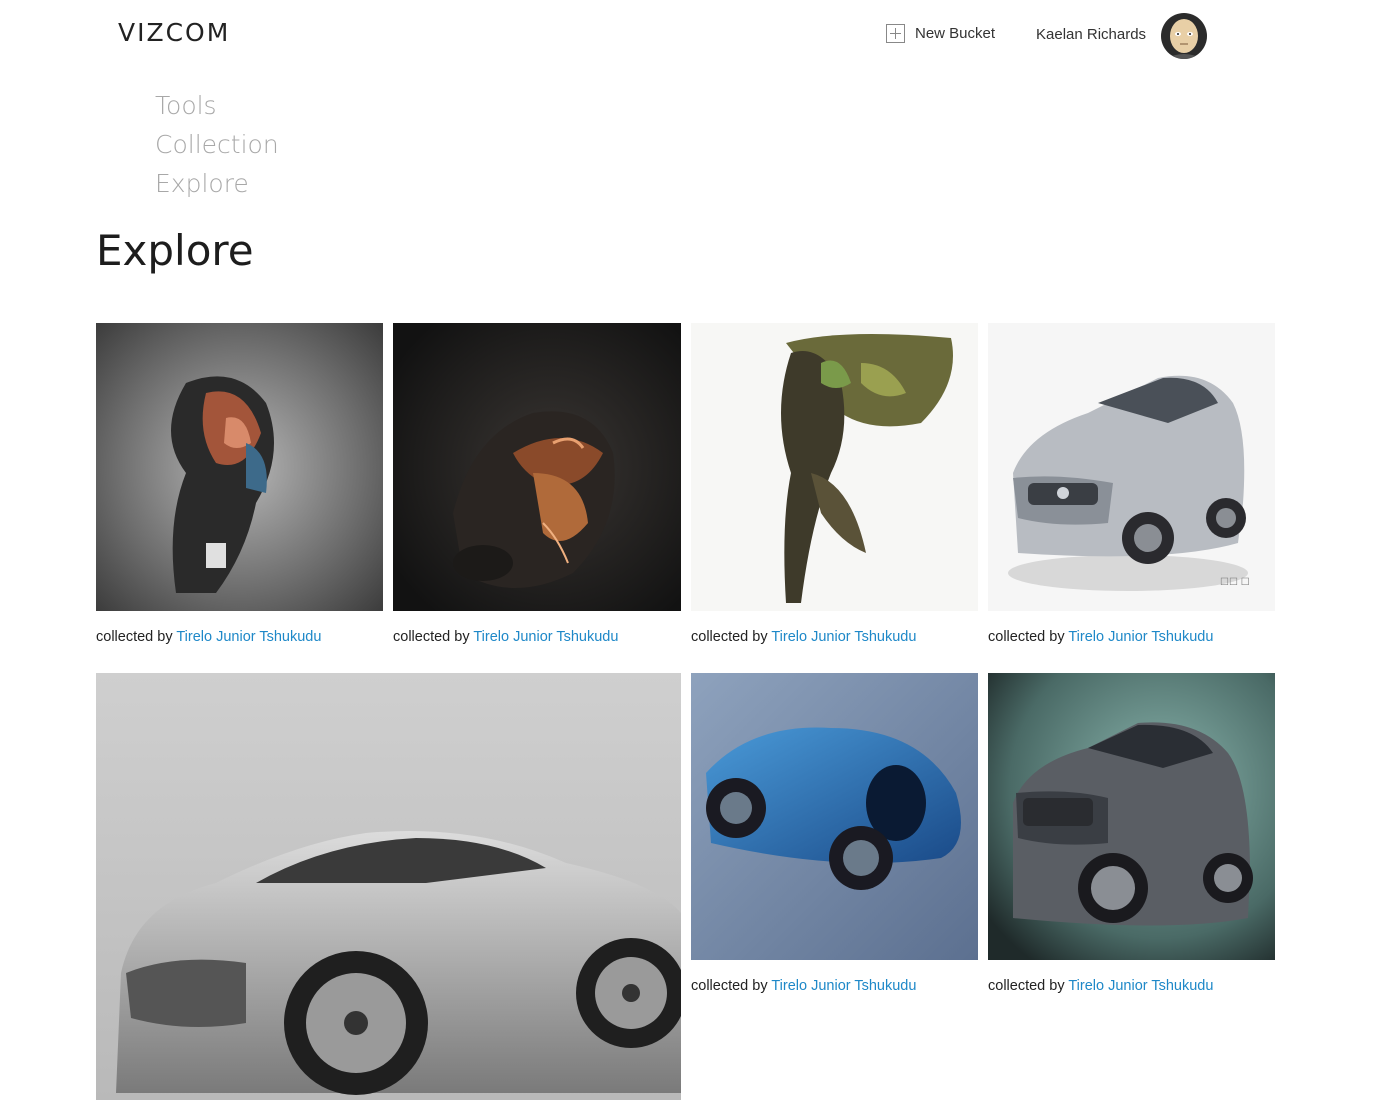 The image size is (1376, 1100). What do you see at coordinates (955, 33) in the screenshot?
I see `new-bucket-label: New Bucket` at bounding box center [955, 33].